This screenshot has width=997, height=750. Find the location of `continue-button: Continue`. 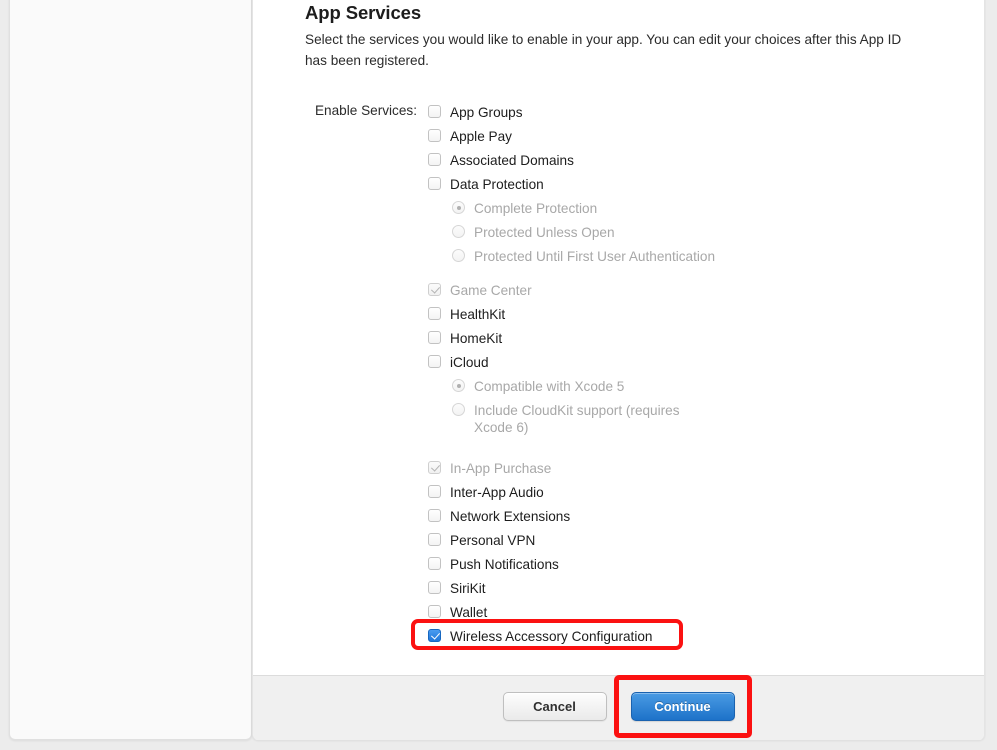

continue-button: Continue is located at coordinates (682, 706).